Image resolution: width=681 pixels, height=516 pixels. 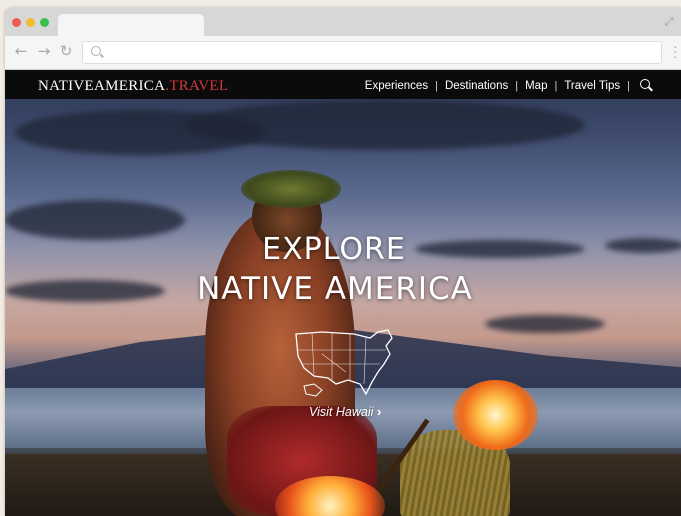 I want to click on menu-dots-icon: · · ·, so click(x=675, y=51).